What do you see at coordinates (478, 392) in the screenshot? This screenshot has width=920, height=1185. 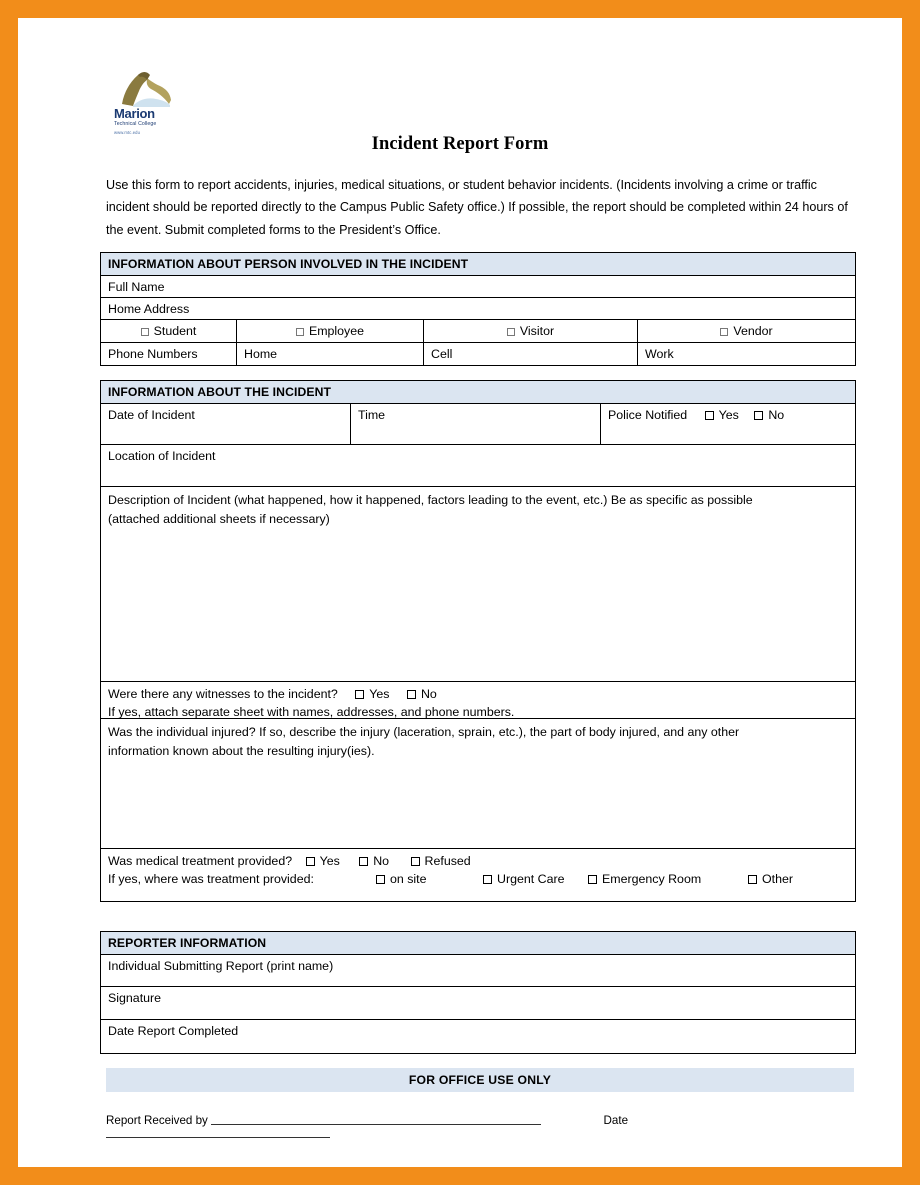 I see `incident-section-header: INFORMATION ABOUT THE INCIDENT` at bounding box center [478, 392].